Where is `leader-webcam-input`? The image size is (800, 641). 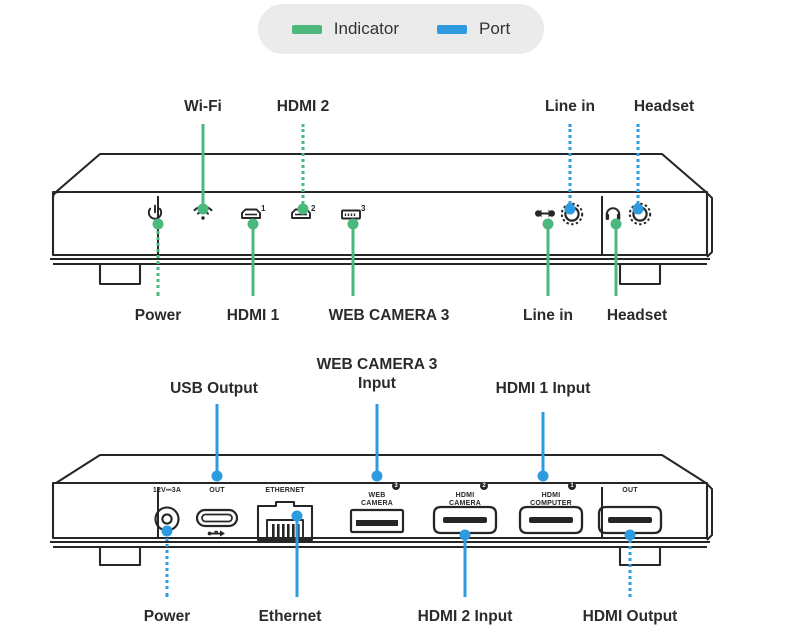 leader-webcam-input is located at coordinates (377, 440).